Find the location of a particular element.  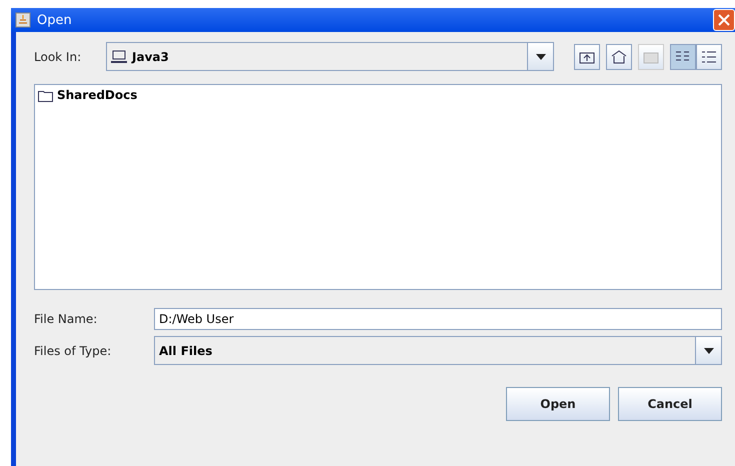

look-in-dropdown: Java3 is located at coordinates (330, 56).